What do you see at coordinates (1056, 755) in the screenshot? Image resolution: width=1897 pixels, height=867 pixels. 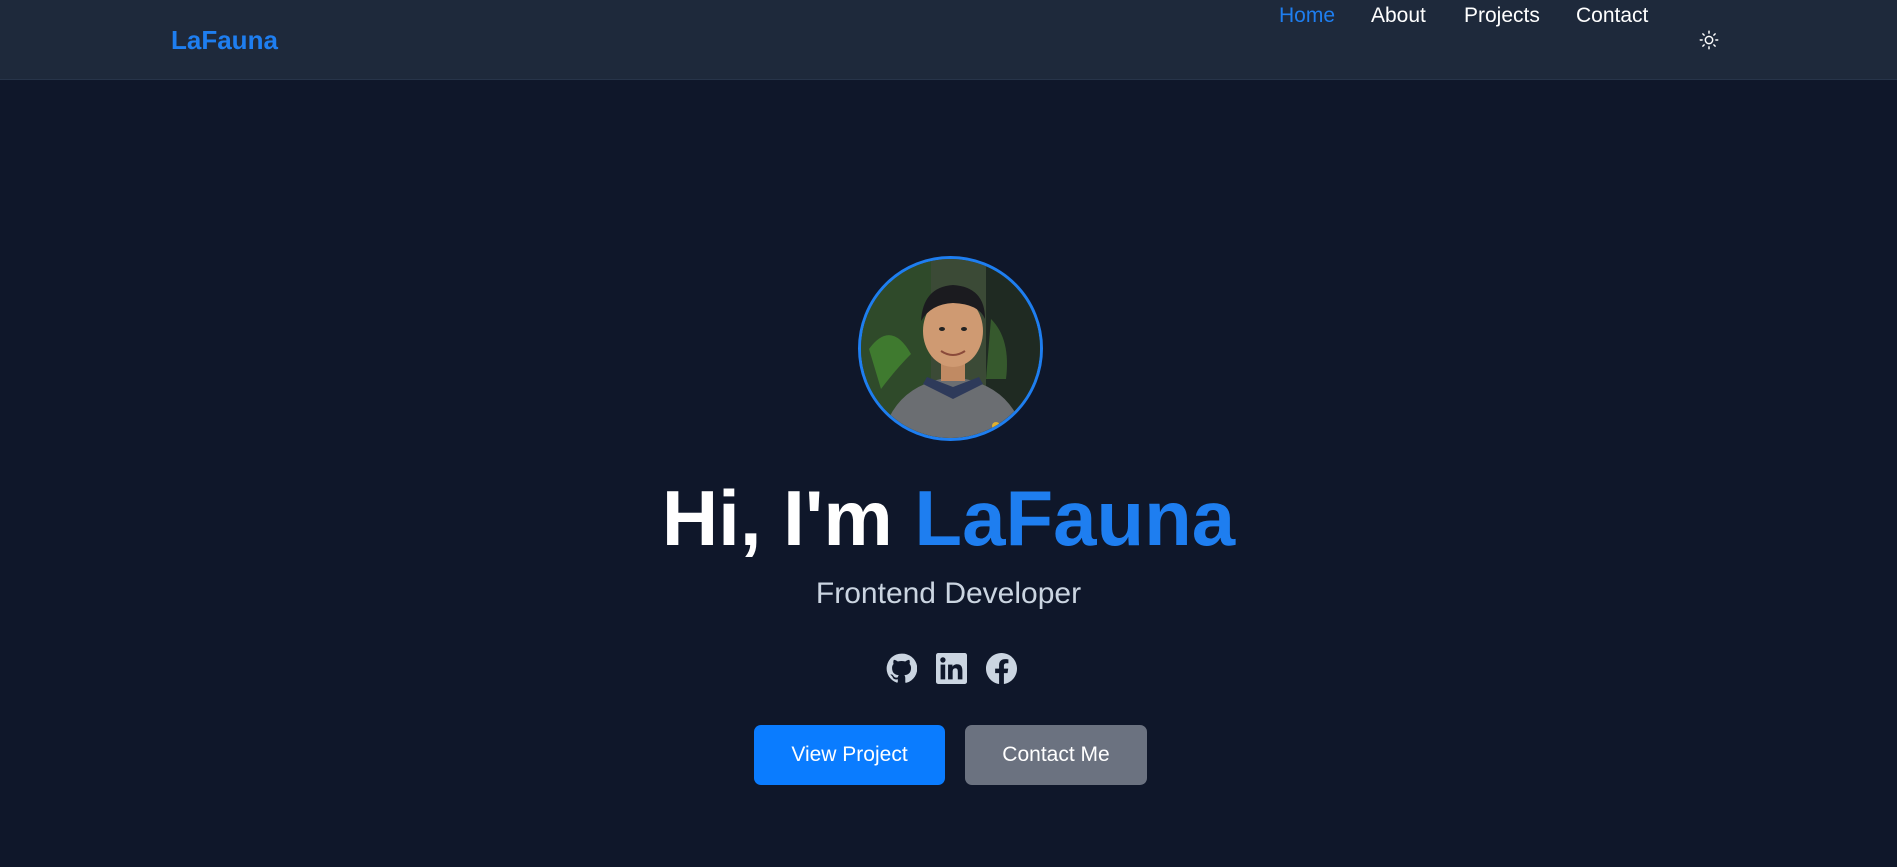 I see `contact-me-button: Contact Me` at bounding box center [1056, 755].